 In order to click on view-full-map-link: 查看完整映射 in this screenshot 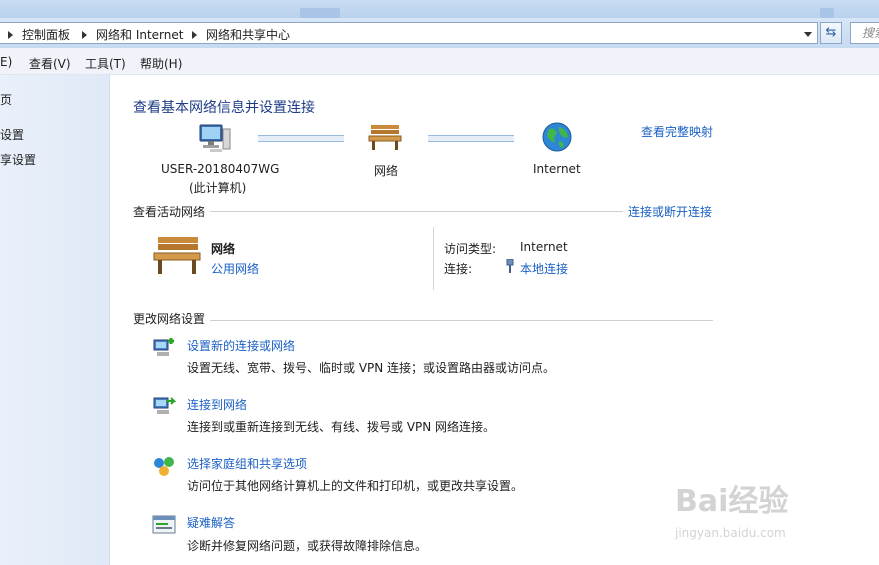, I will do `click(677, 131)`.